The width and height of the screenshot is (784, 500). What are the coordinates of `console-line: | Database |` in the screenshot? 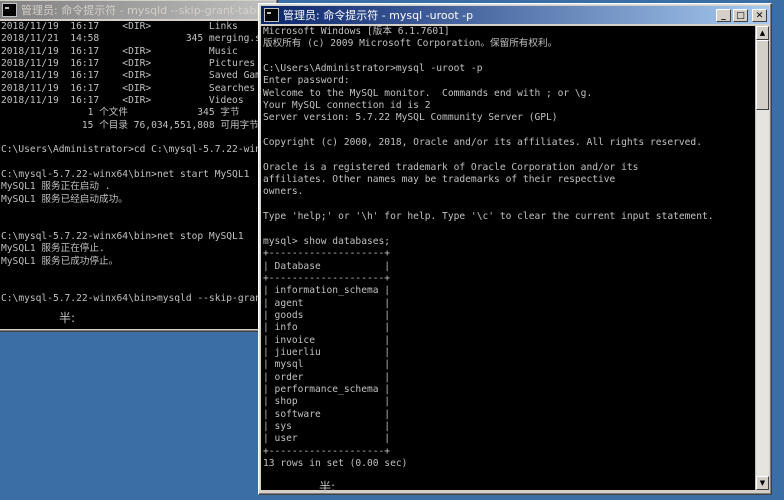 It's located at (327, 266).